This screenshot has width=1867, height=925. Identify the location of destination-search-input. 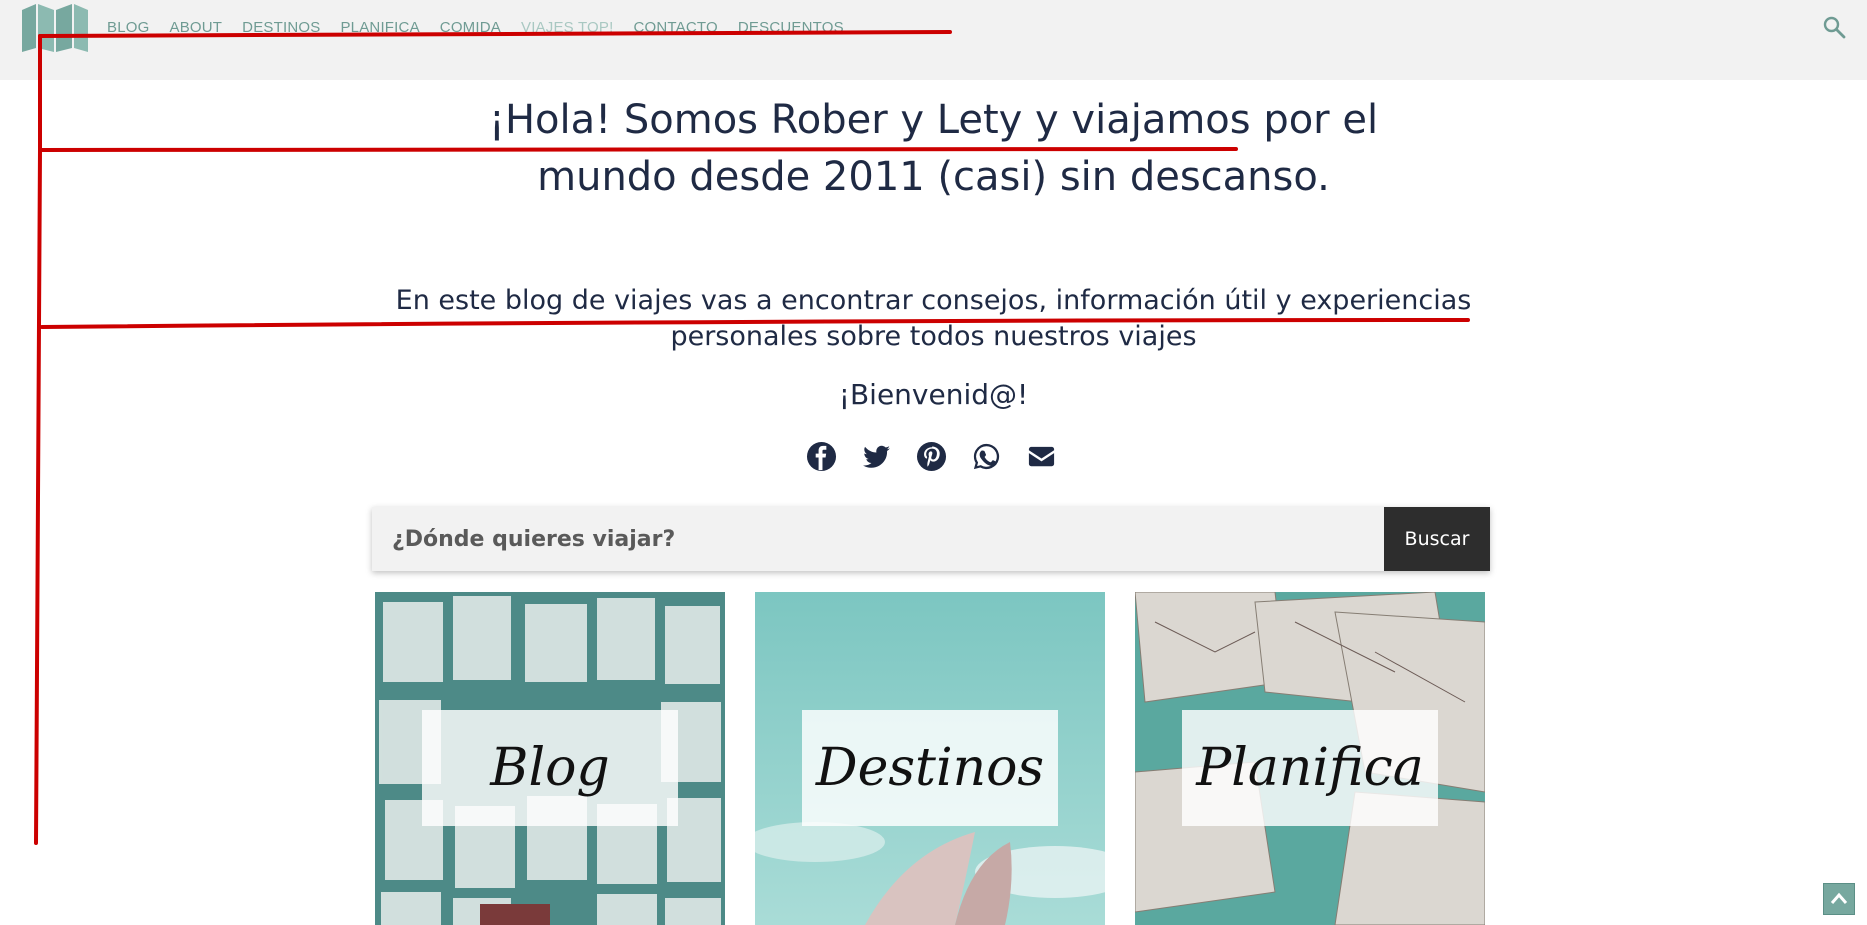
(878, 539).